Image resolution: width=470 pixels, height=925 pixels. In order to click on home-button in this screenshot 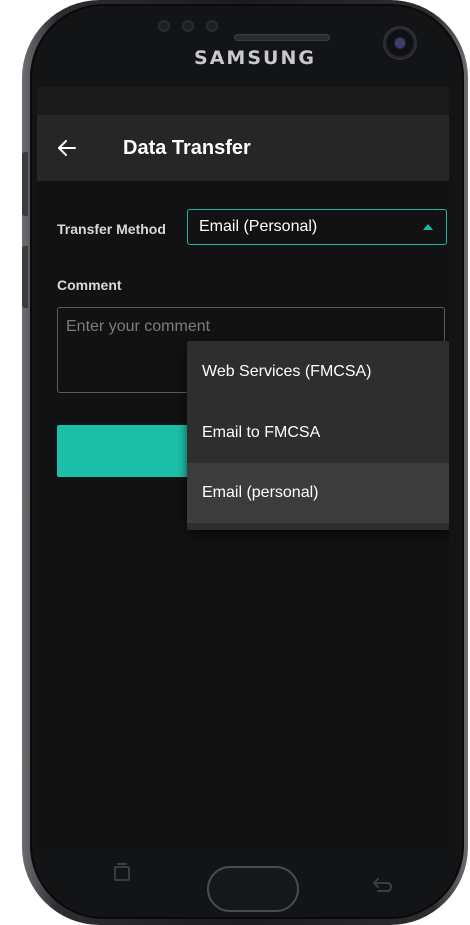, I will do `click(253, 889)`.